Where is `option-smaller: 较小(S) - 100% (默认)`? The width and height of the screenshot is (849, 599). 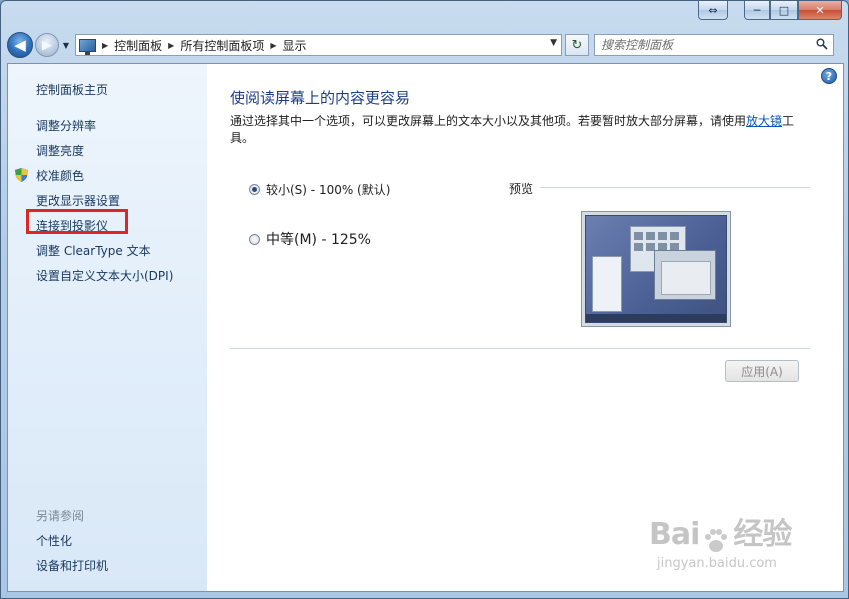 option-smaller: 较小(S) - 100% (默认) is located at coordinates (319, 189).